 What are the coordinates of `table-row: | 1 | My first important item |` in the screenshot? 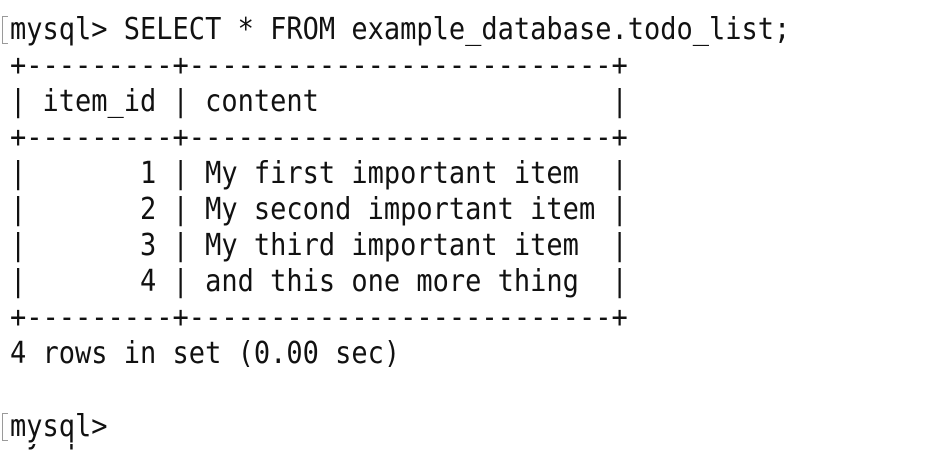 It's located at (319, 173).